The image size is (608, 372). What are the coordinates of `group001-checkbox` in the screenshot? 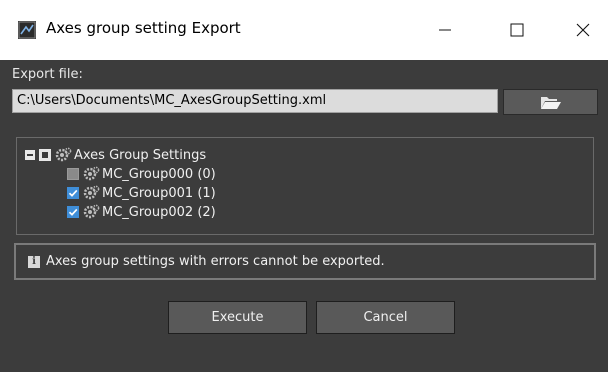 It's located at (73, 193).